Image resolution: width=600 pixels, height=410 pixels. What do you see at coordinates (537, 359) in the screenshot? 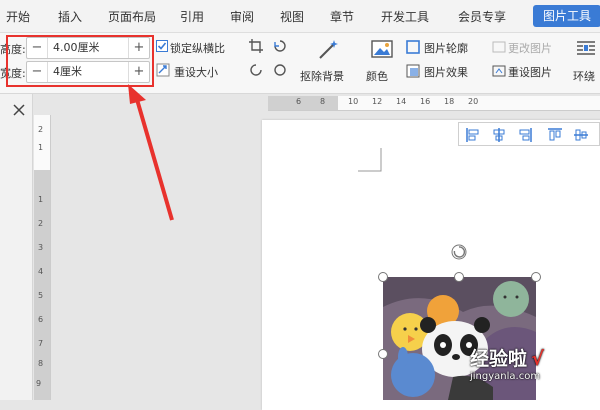
I see `watermark-check: √` at bounding box center [537, 359].